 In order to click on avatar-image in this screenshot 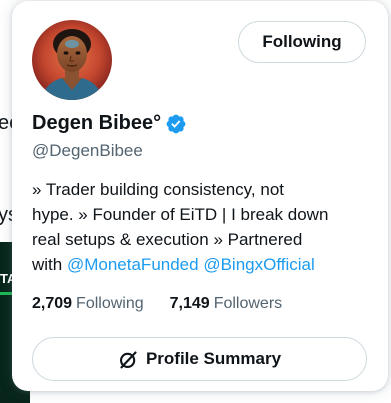, I will do `click(72, 60)`.